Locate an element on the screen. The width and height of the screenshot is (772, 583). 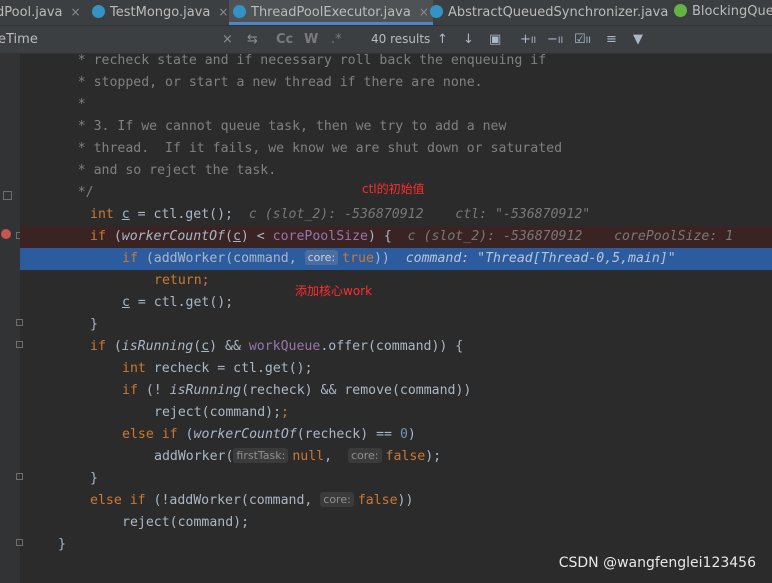
annotation-add-core-worker: 添加核心work is located at coordinates (334, 291).